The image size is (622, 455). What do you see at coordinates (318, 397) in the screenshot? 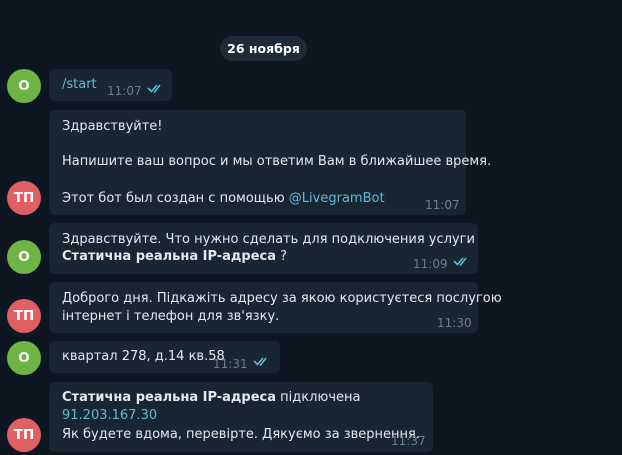
I see `service-suffix: підключена` at bounding box center [318, 397].